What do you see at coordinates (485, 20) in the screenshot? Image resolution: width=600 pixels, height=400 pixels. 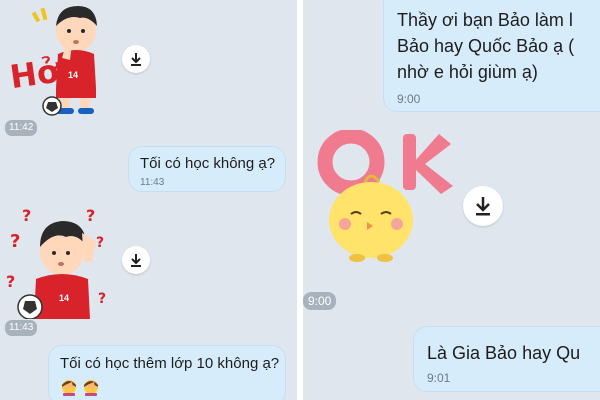 I see `message-text-line-1: Thầy ơi bạn Bảo làm l` at bounding box center [485, 20].